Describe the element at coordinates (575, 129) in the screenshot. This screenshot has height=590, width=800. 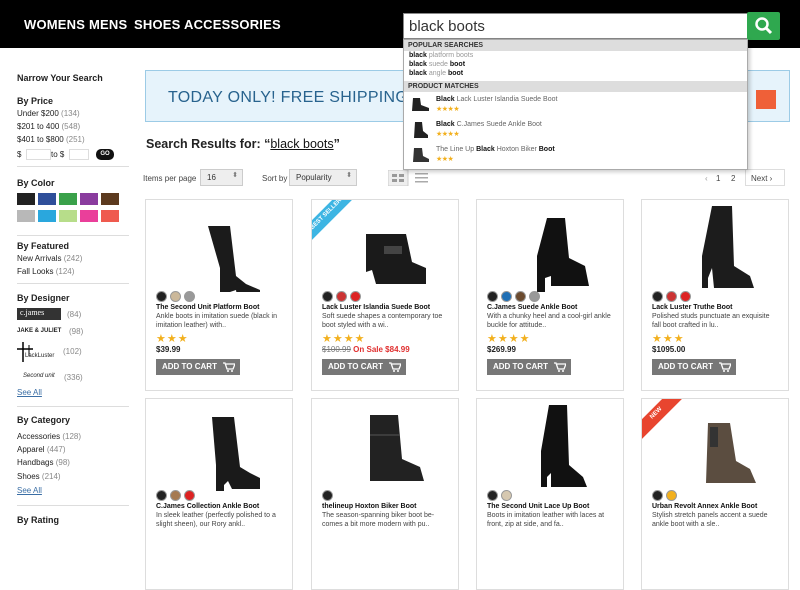
I see `product-match-item: Black C.James Suede Ankle Boot ★★★★` at that location.